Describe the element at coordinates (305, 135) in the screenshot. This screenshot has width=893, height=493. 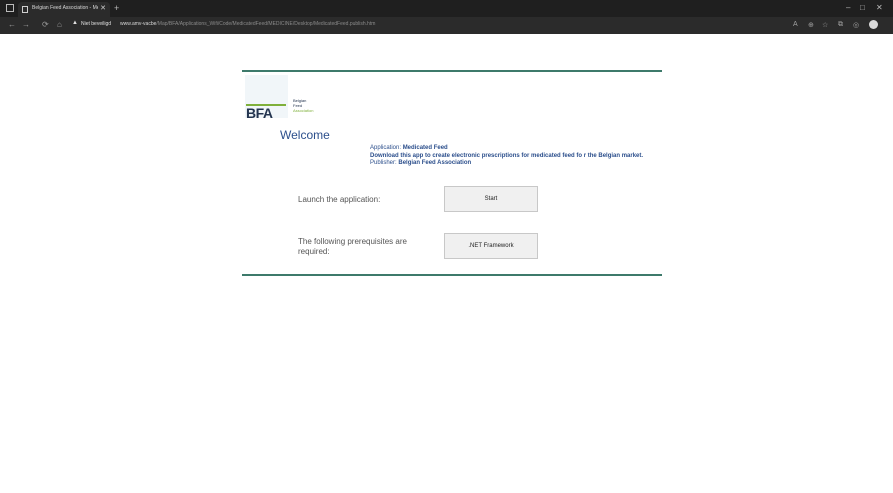
I see `welcome-heading: Welcome` at that location.